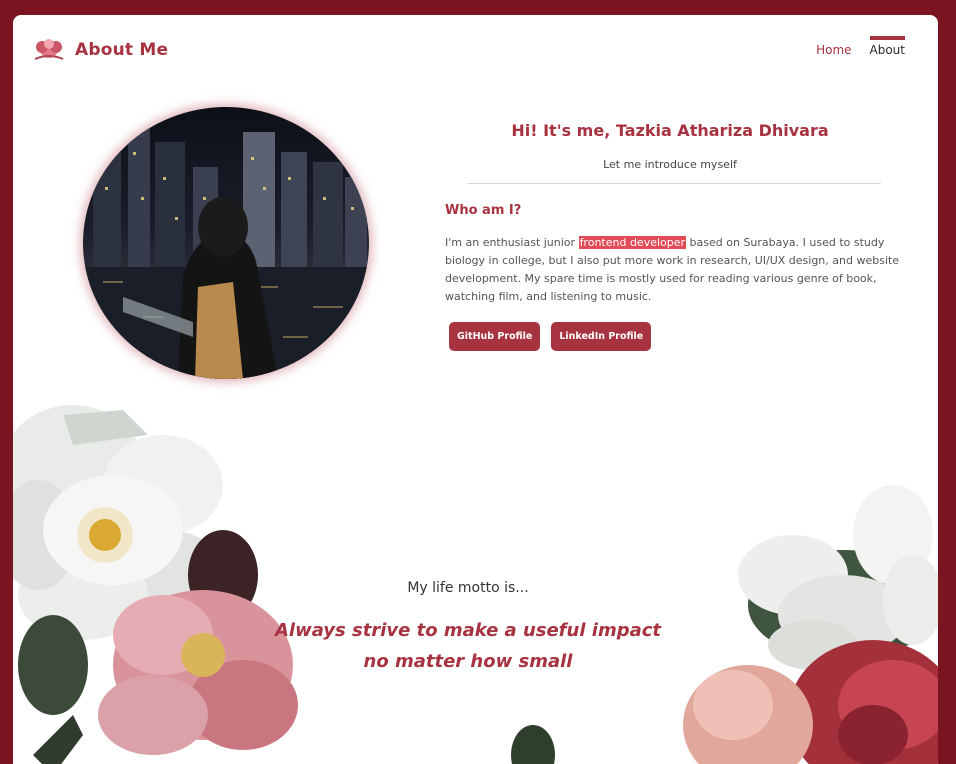 This screenshot has height=764, width=956. I want to click on motto-line-2: no matter how small, so click(468, 661).